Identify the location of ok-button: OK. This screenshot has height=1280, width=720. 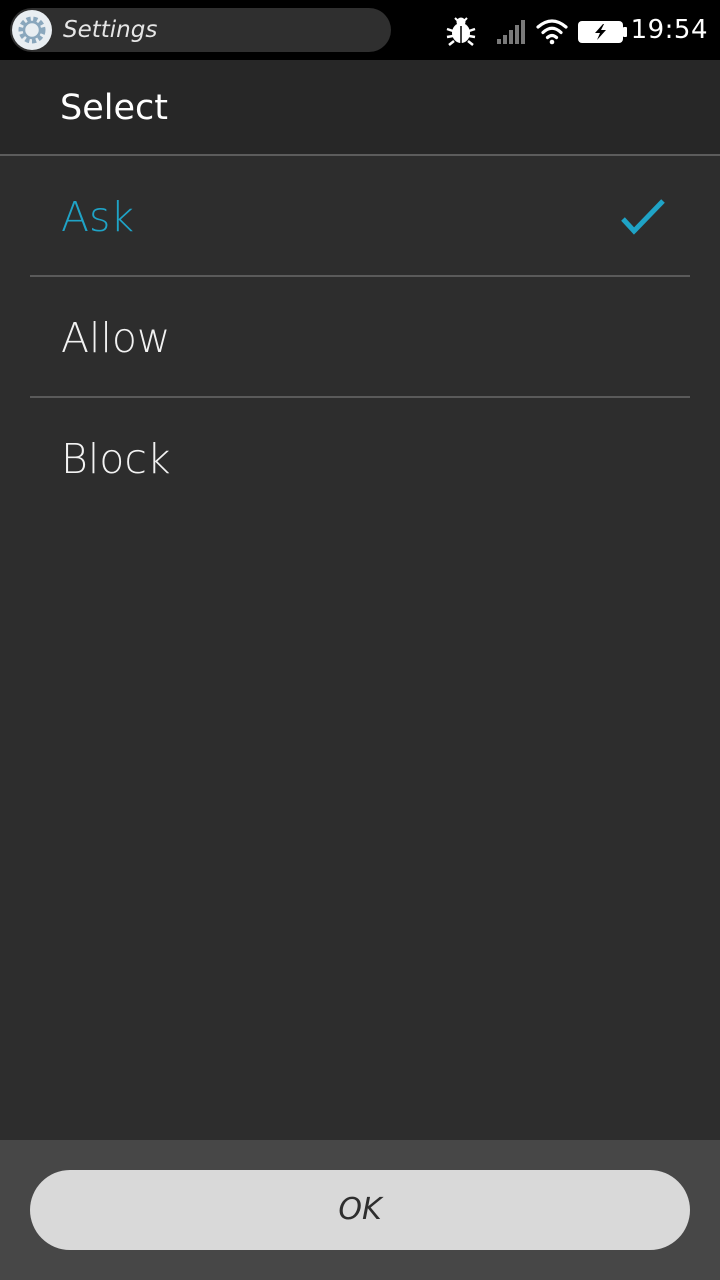
(360, 1210).